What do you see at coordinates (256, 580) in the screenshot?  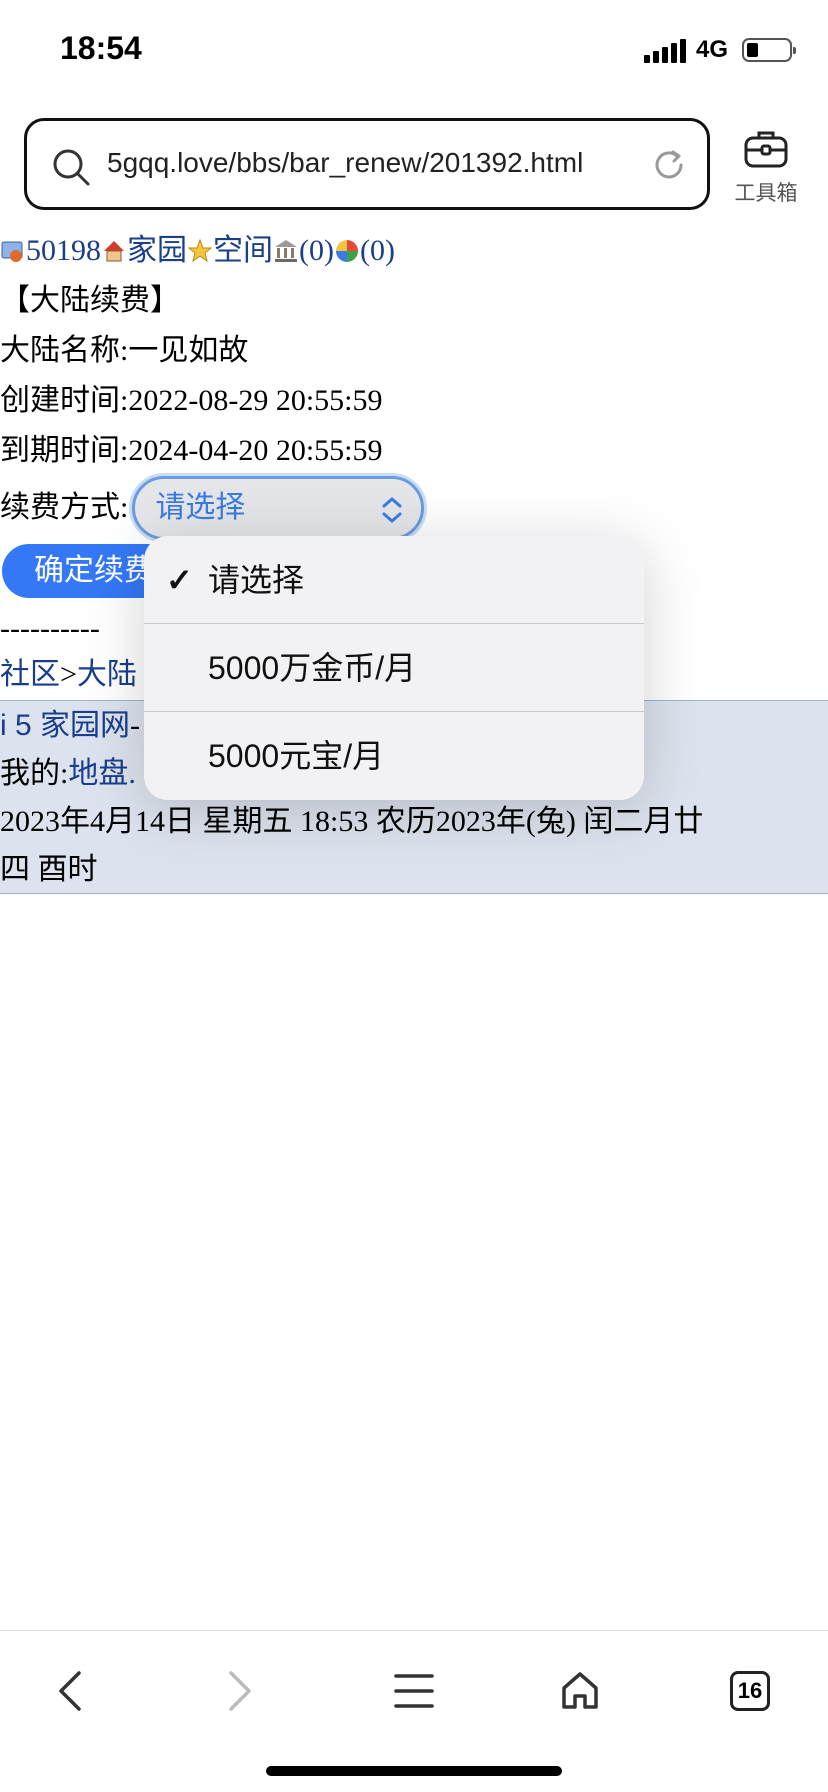 I see `option-label: 请选择` at bounding box center [256, 580].